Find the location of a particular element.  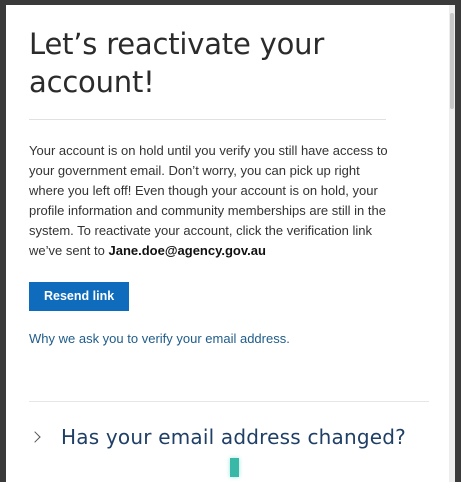

scrollbar is located at coordinates (452, 243).